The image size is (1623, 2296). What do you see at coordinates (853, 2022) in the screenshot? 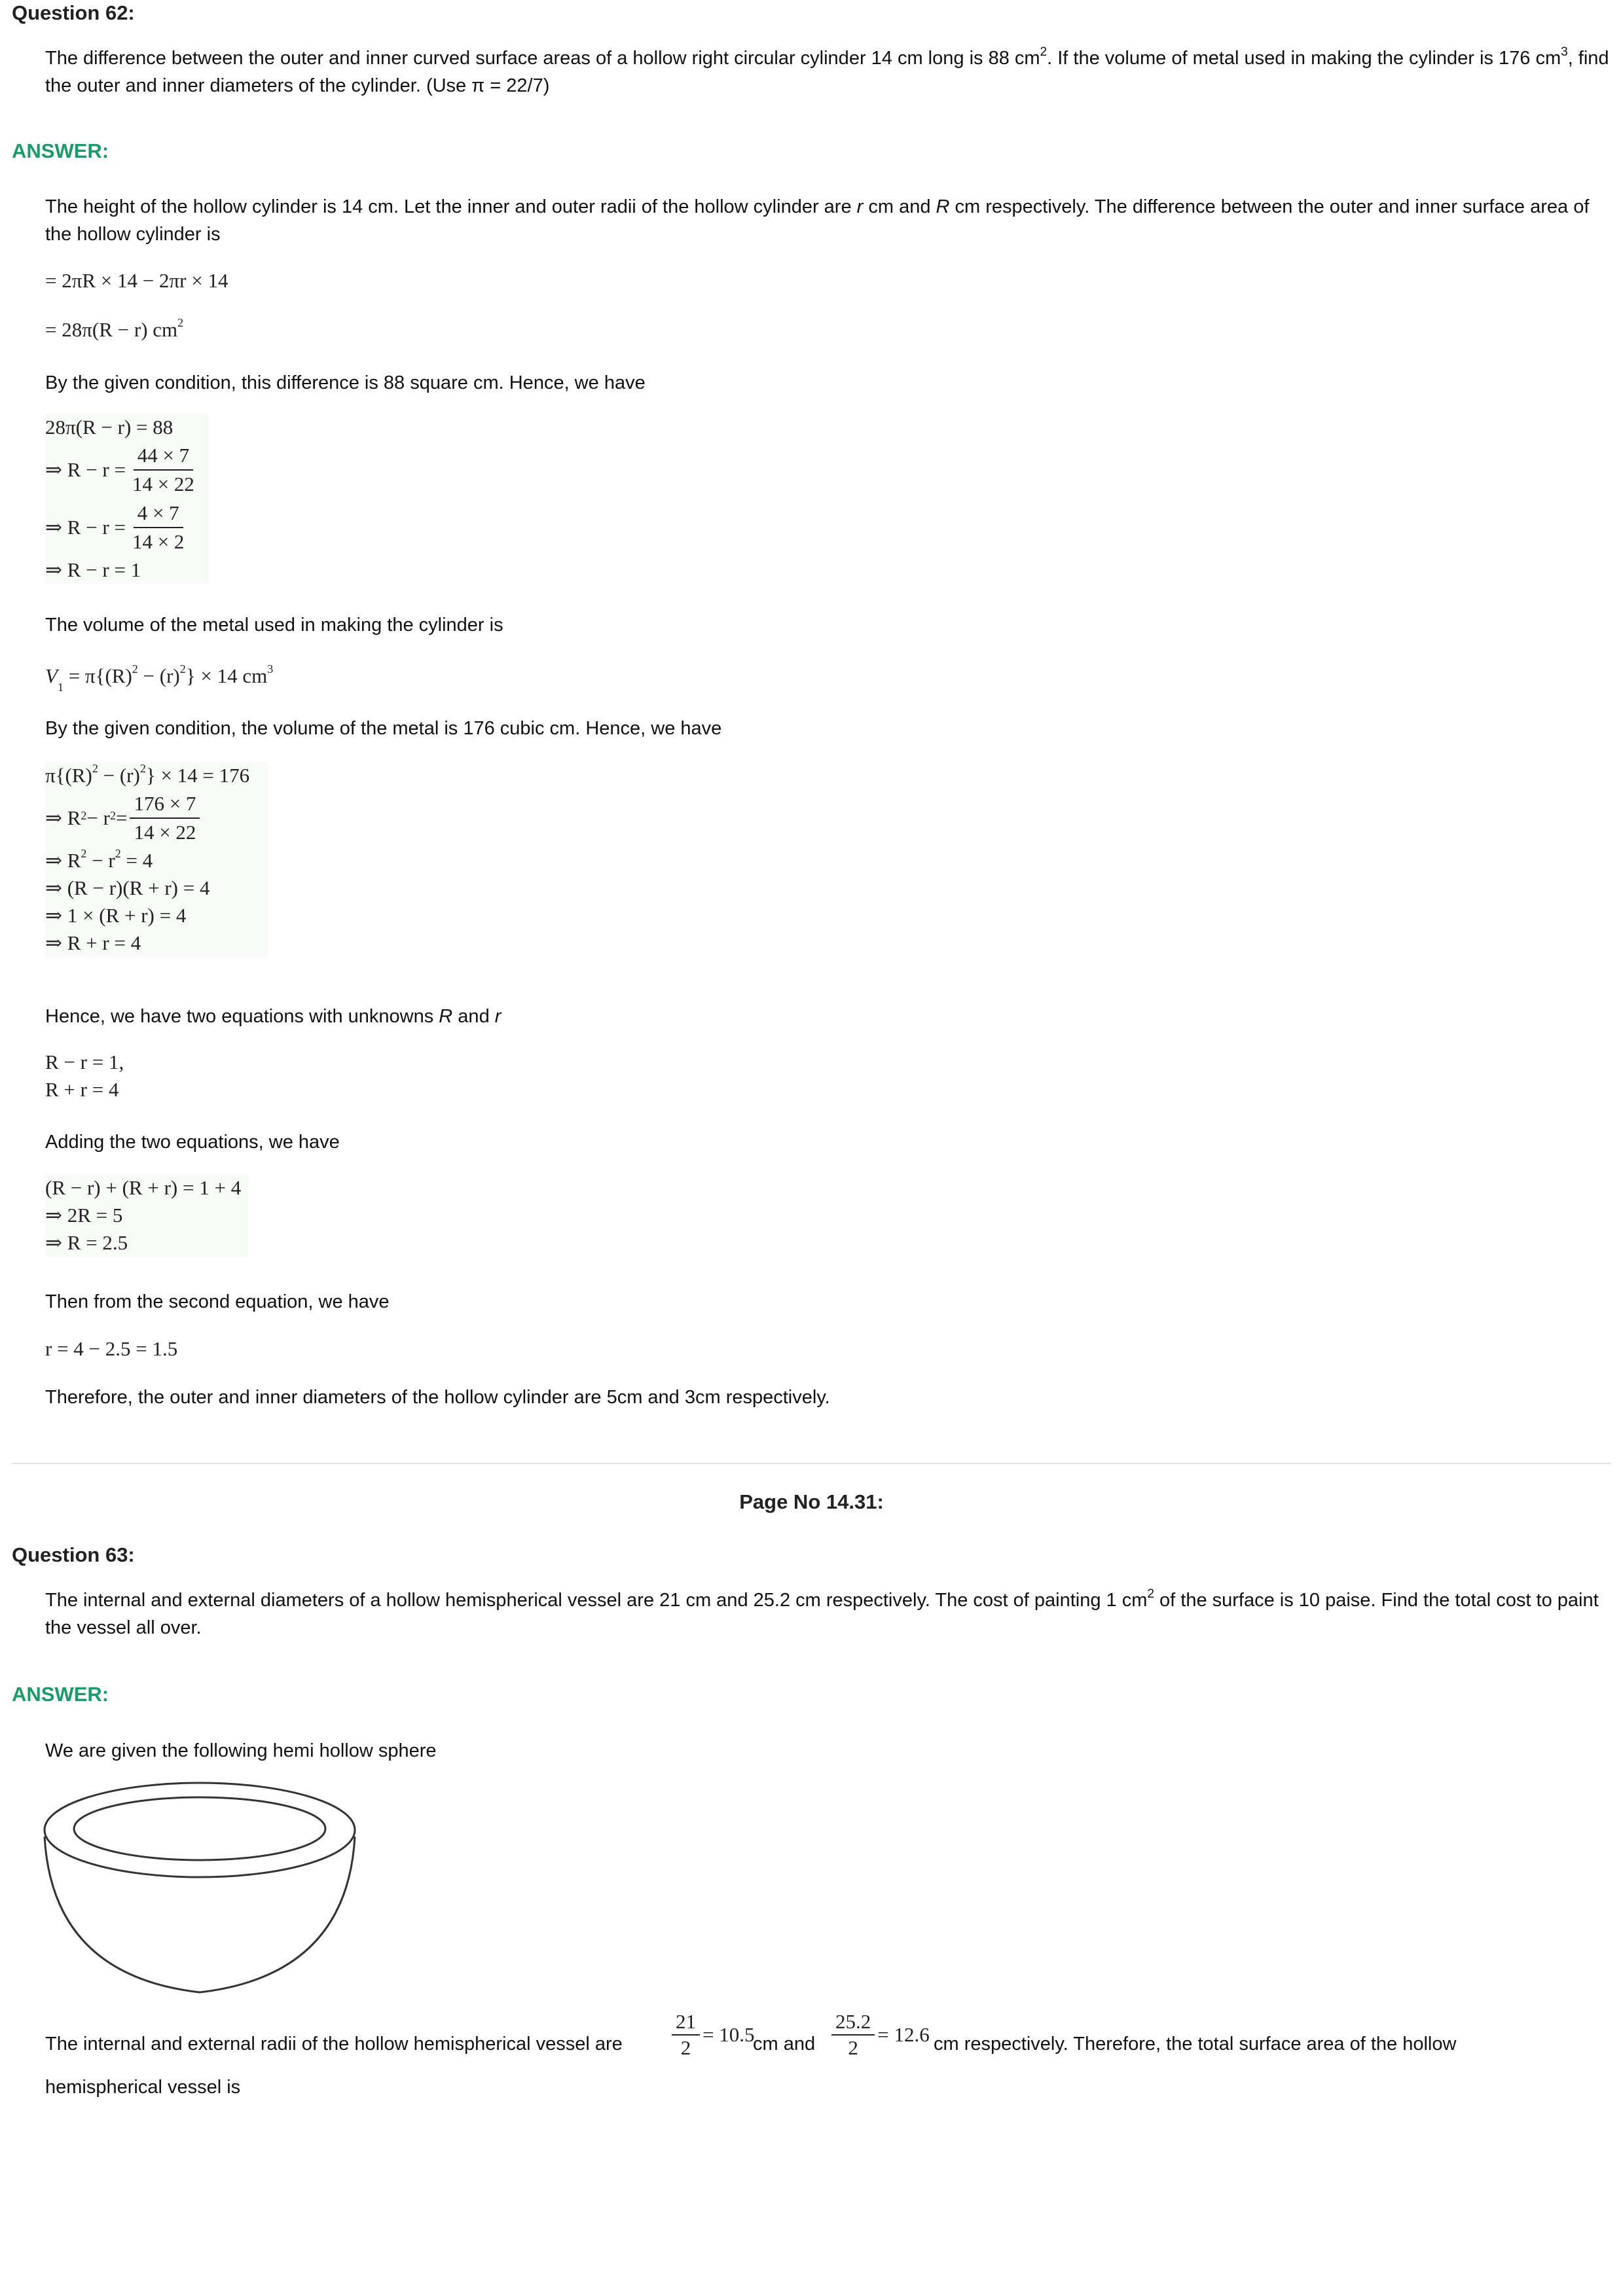
I see `f2-num: 25.2` at bounding box center [853, 2022].